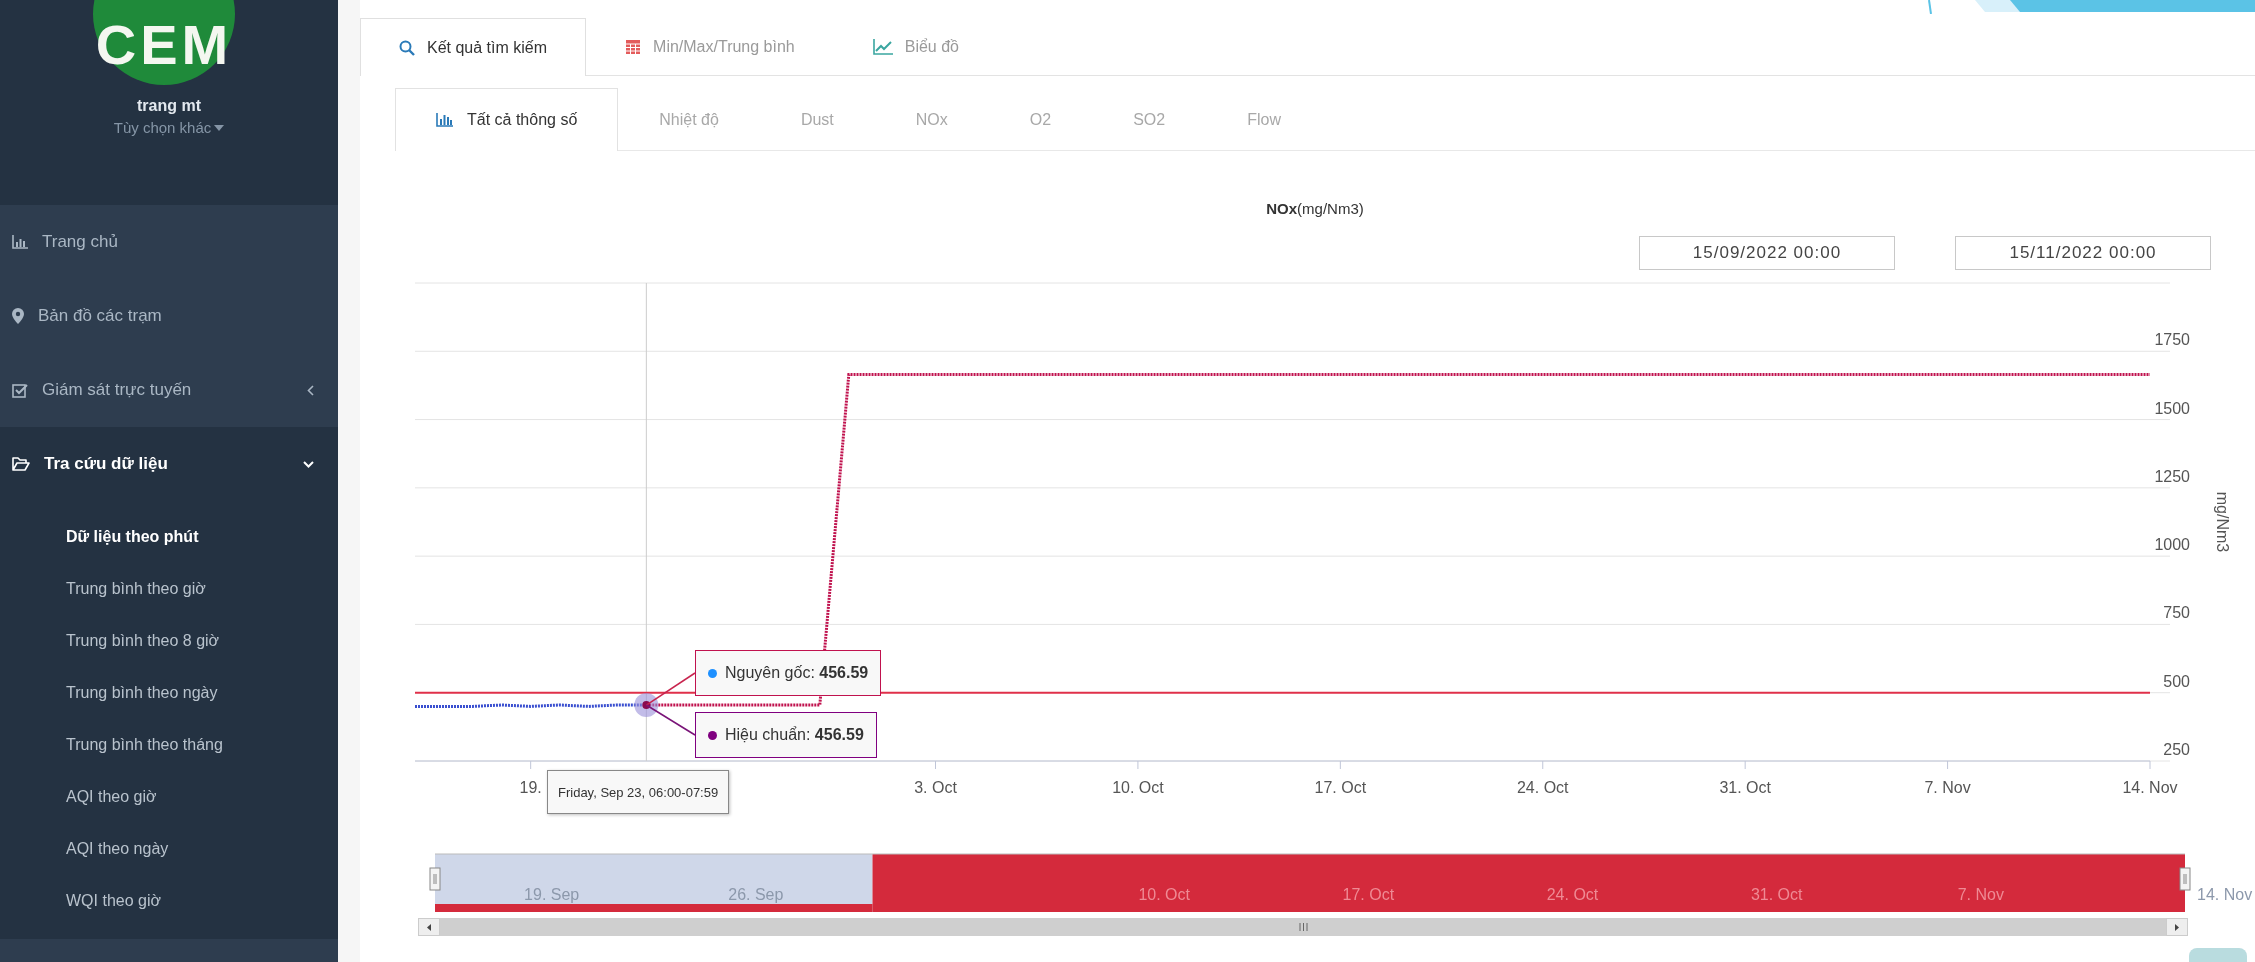 Image resolution: width=2255 pixels, height=962 pixels. Describe the element at coordinates (552, 894) in the screenshot. I see `axis-label: 19. Sep` at that location.